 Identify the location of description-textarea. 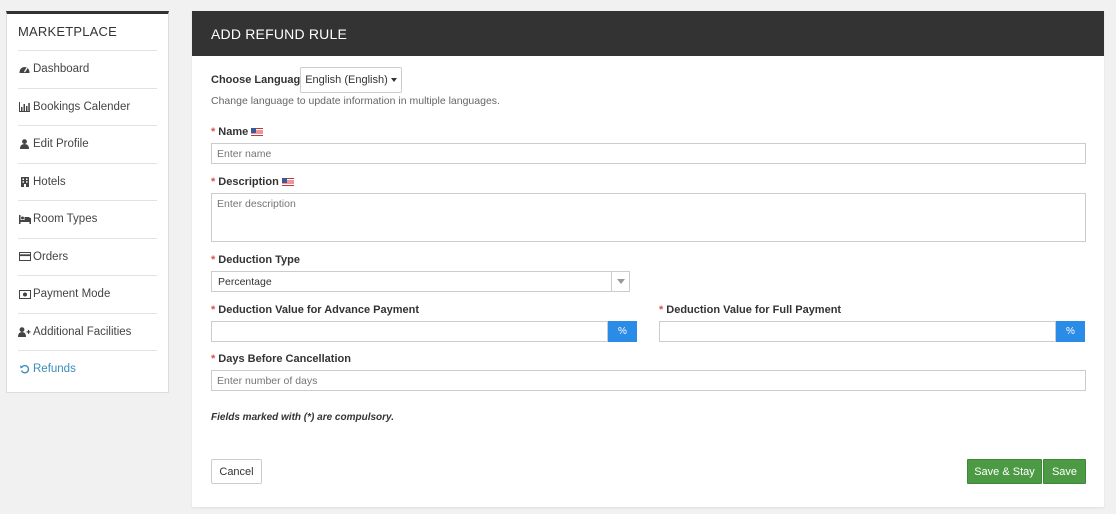
(648, 217).